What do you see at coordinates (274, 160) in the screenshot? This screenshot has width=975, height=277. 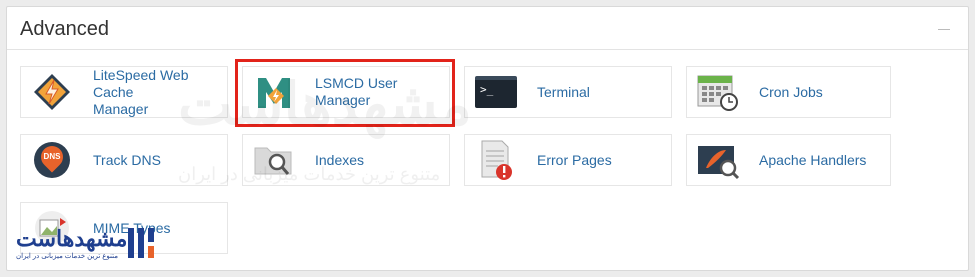 I see `folder-search-icon` at bounding box center [274, 160].